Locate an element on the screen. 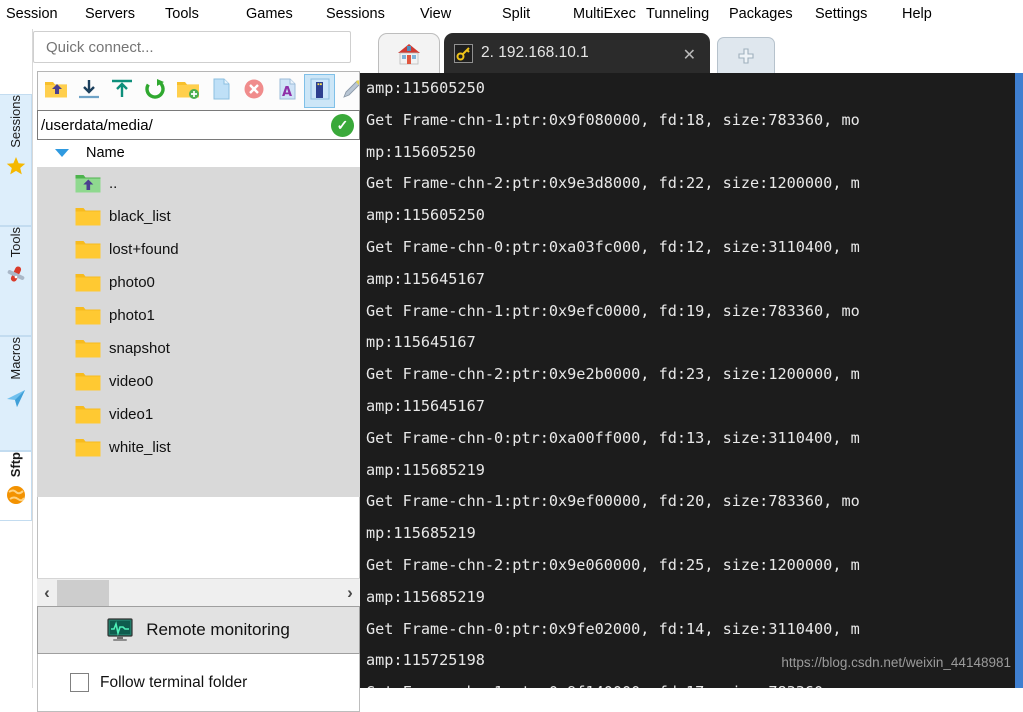  rail-tab-label: Sessions is located at coordinates (15, 121).